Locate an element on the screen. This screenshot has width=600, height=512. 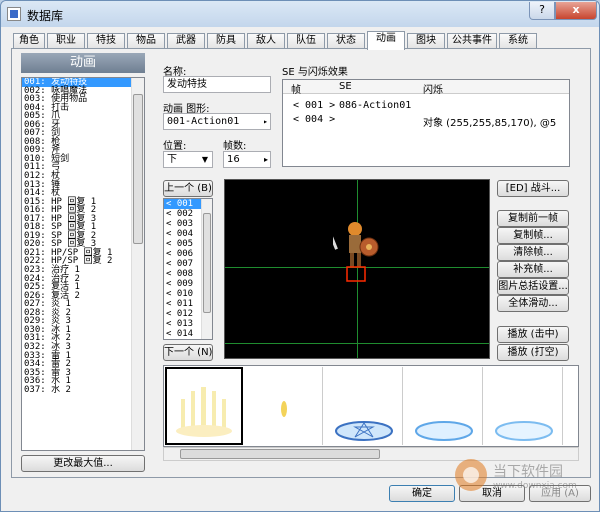
ok-button: 确定 is located at coordinates (422, 493).